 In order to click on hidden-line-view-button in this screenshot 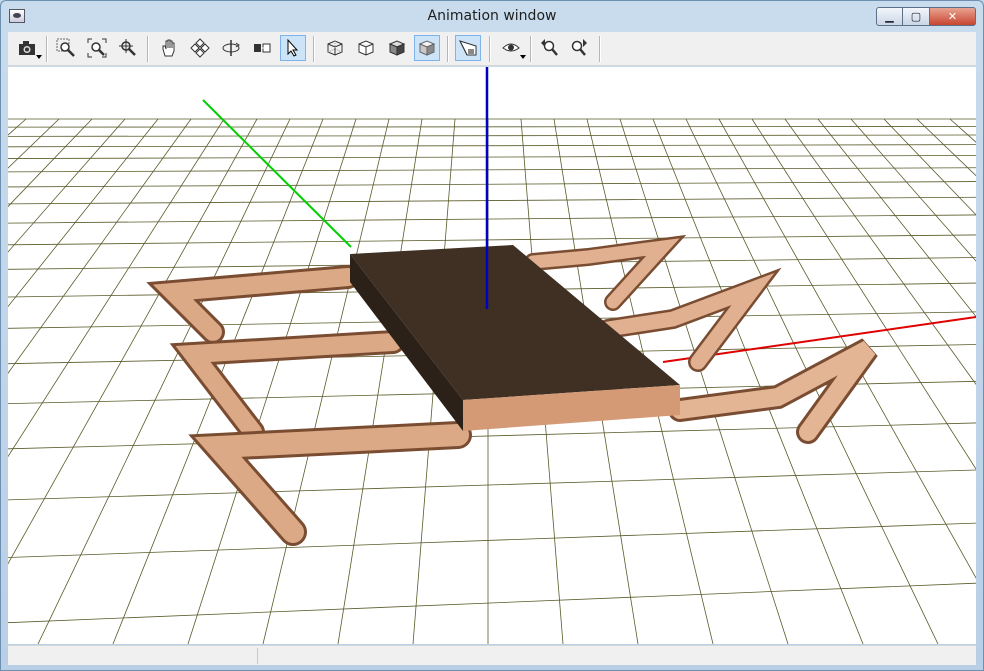, I will do `click(366, 48)`.